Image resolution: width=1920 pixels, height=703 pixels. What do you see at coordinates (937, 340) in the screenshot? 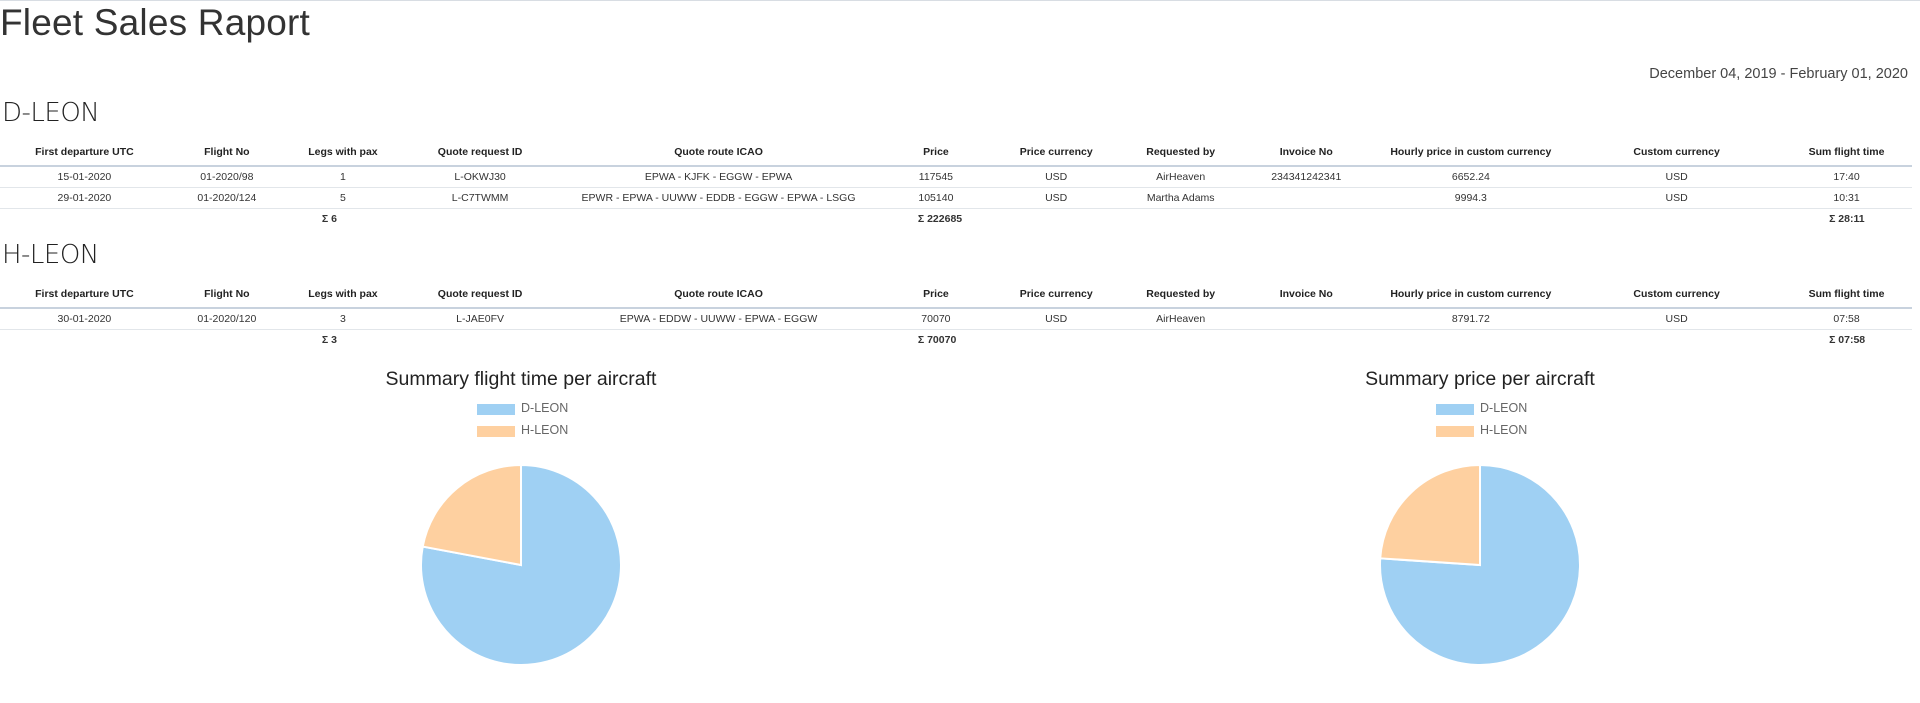
I see `summary-value: Σ 70070` at bounding box center [937, 340].